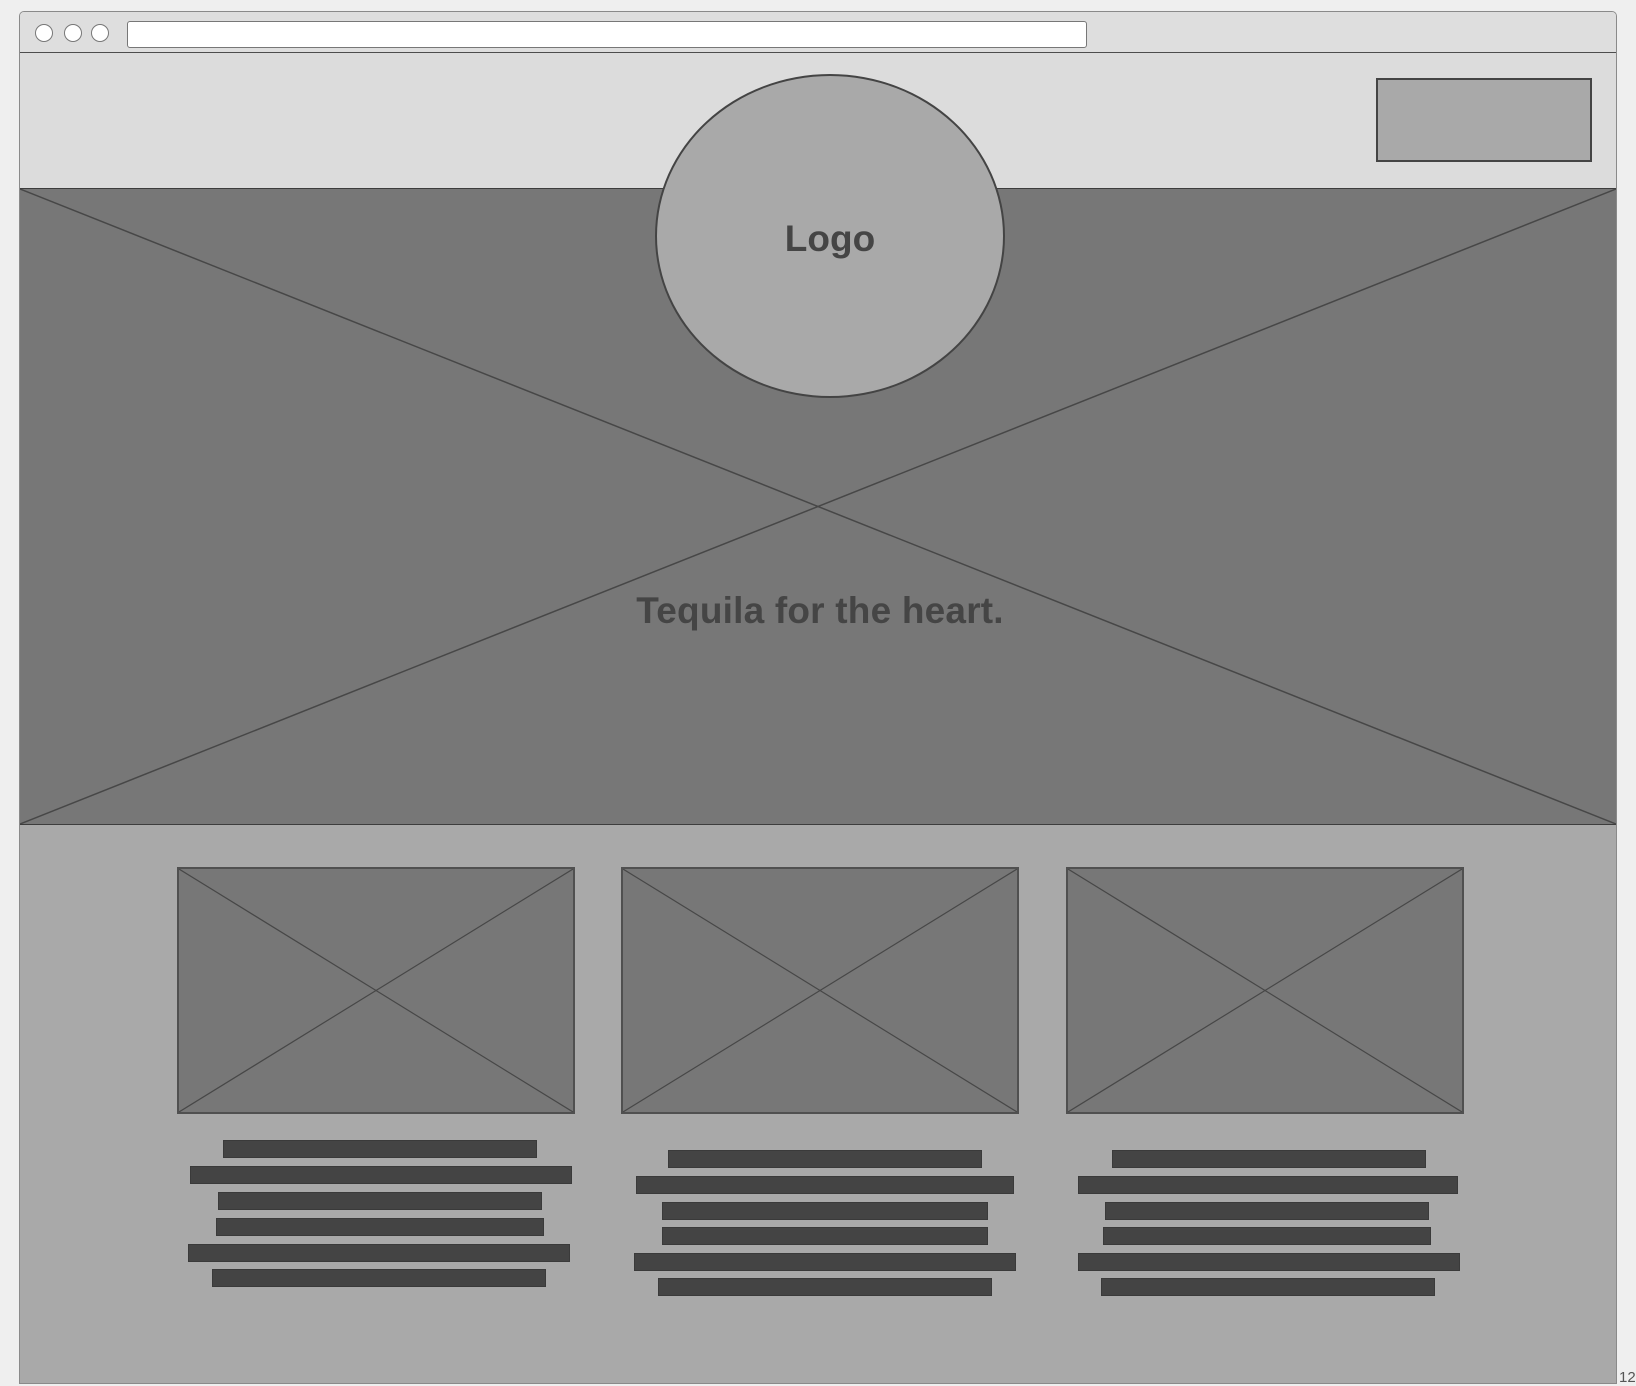 This screenshot has height=1386, width=1636. Describe the element at coordinates (44, 33) in the screenshot. I see `close-window-icon` at that location.